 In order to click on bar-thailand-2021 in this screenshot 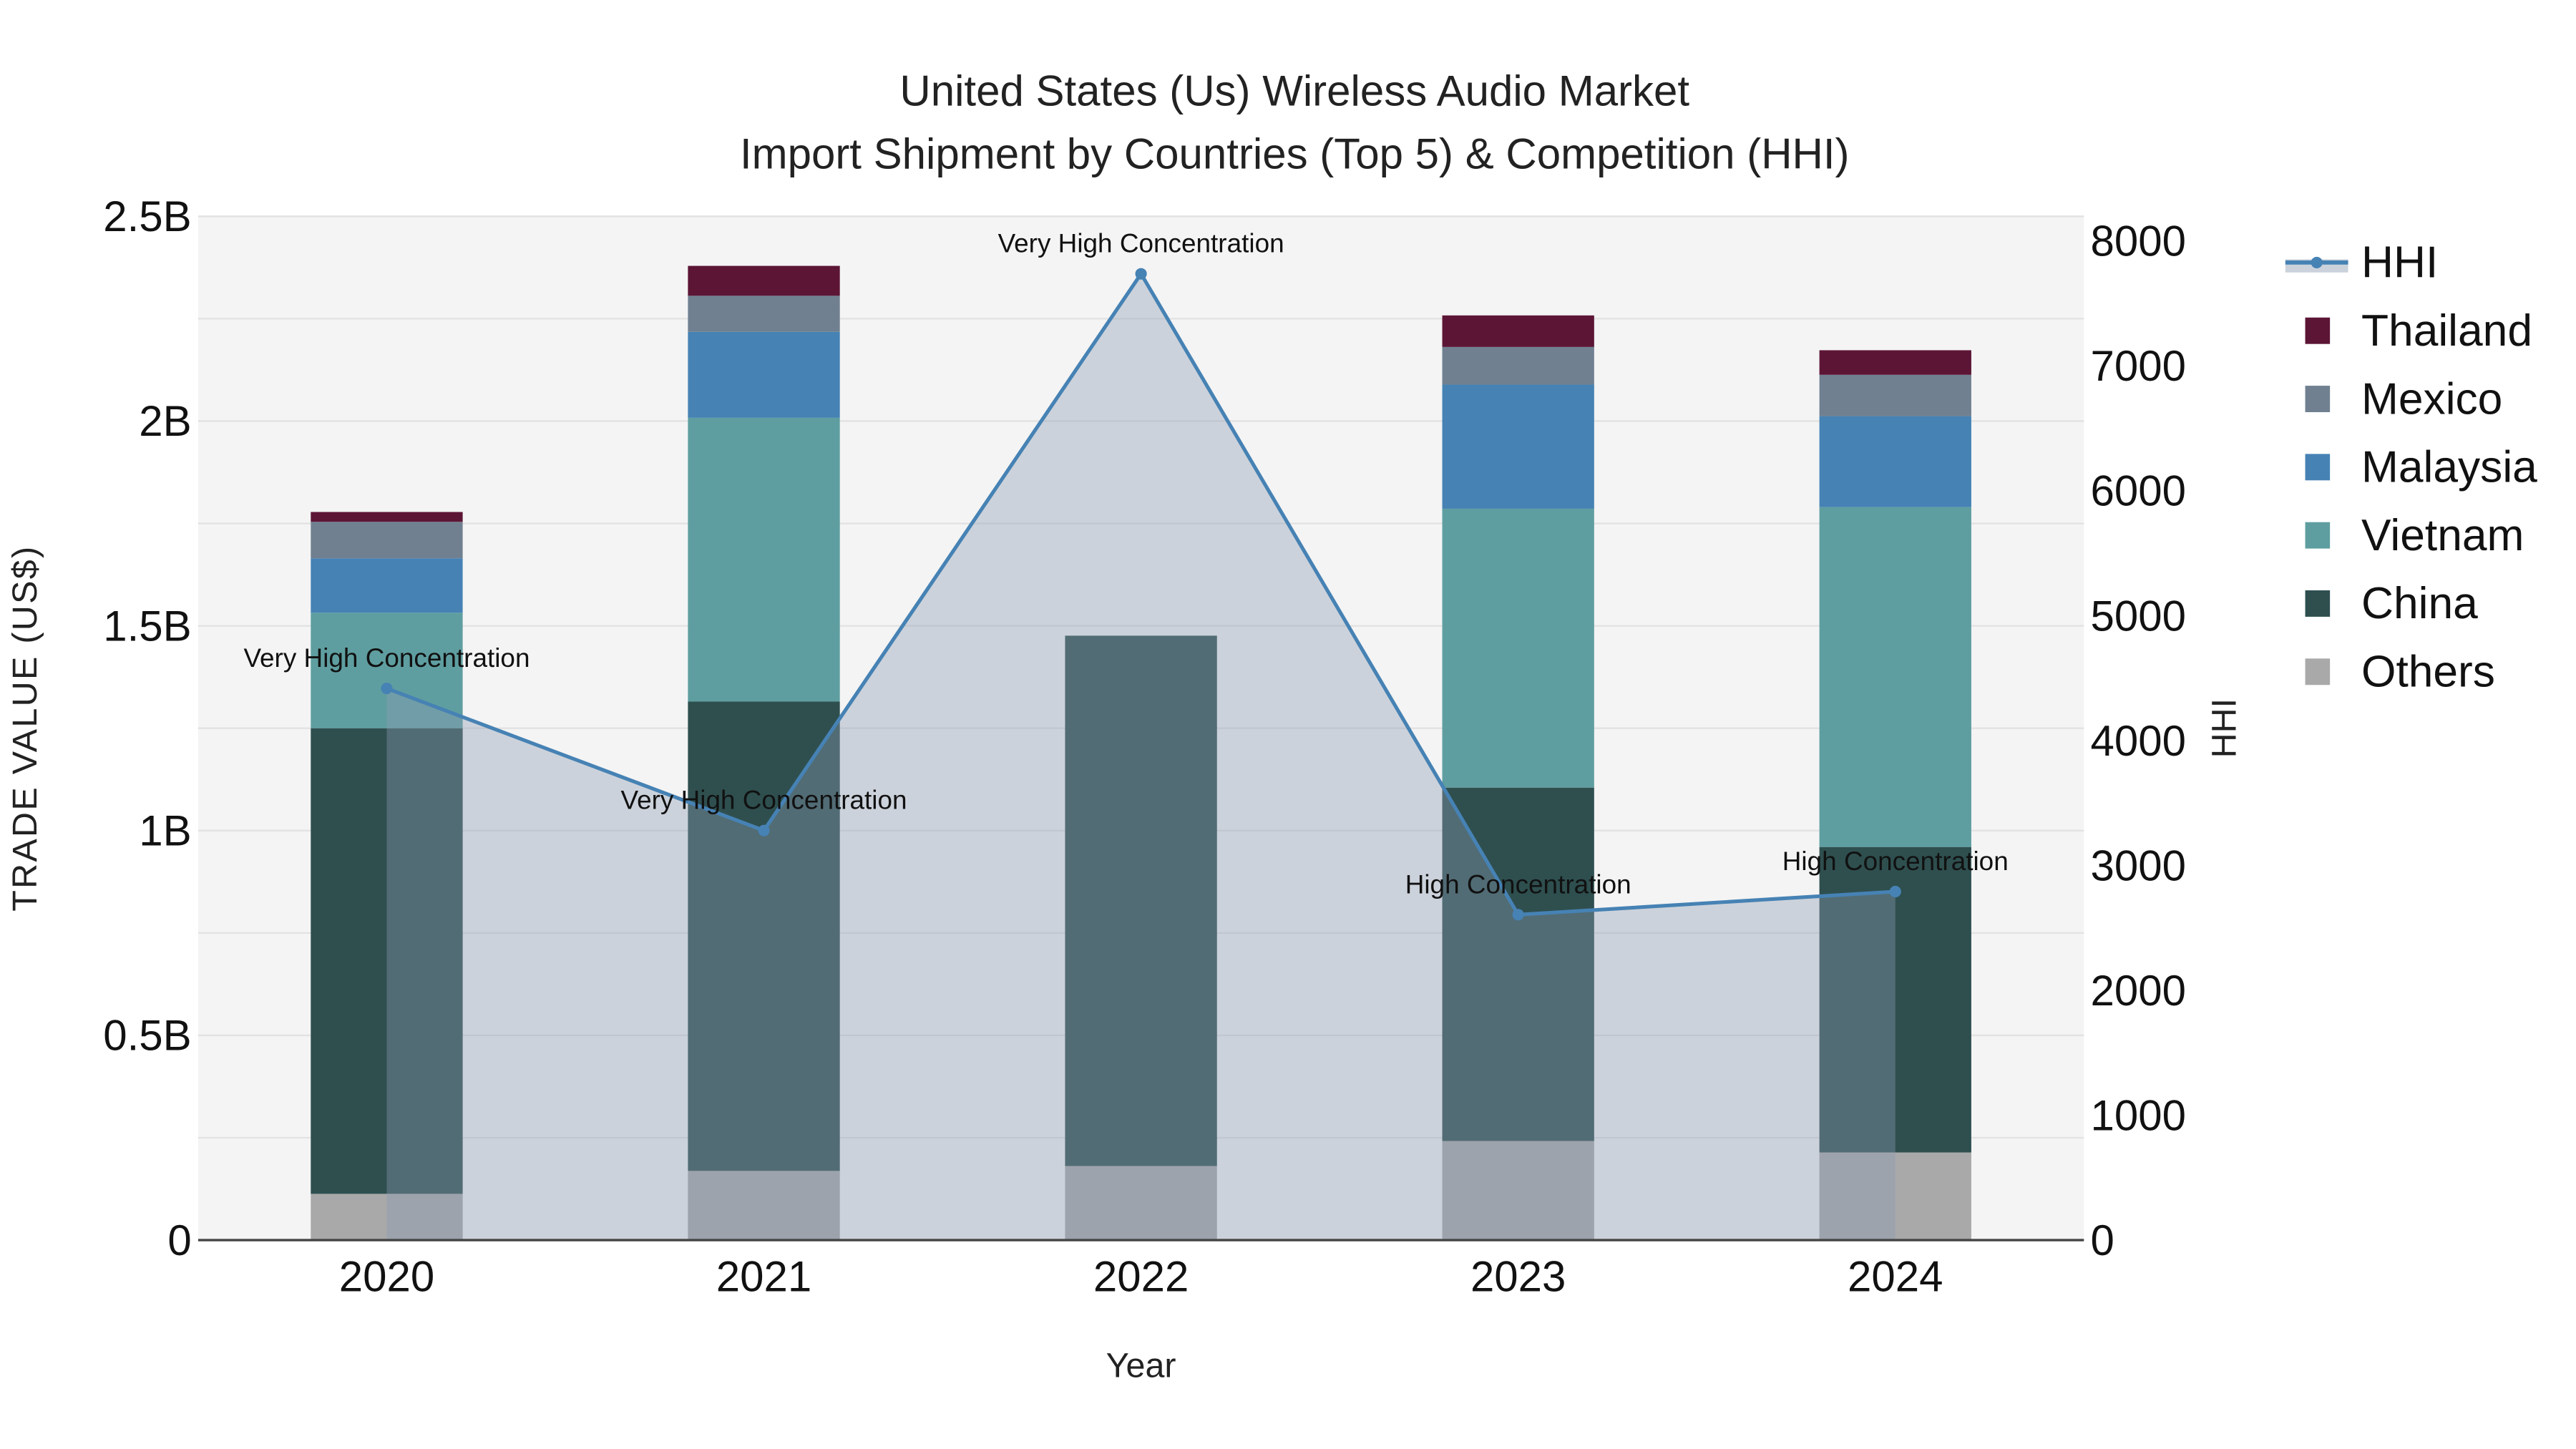, I will do `click(764, 280)`.